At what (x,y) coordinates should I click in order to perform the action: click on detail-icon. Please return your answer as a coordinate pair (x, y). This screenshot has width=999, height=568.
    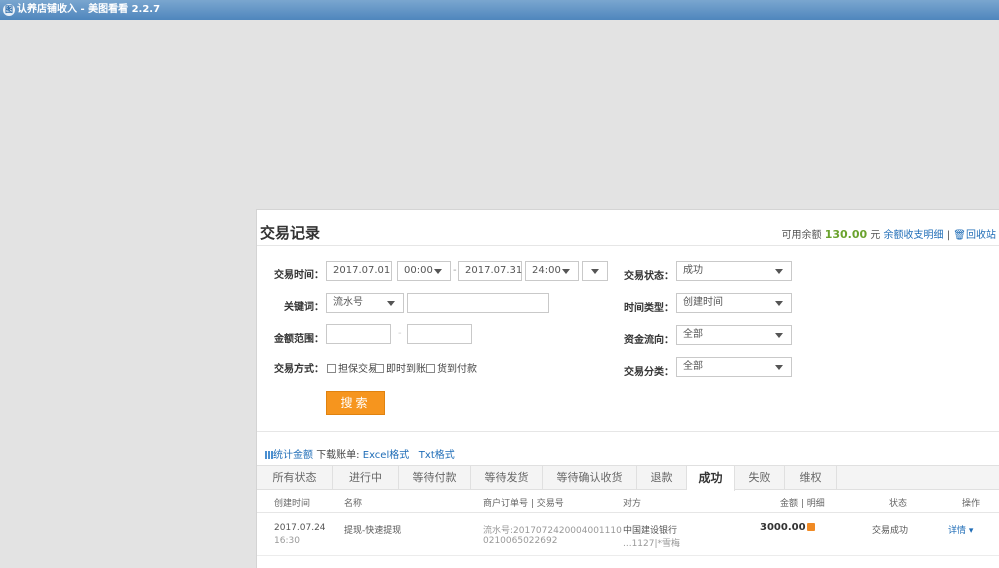
    Looking at the image, I should click on (811, 528).